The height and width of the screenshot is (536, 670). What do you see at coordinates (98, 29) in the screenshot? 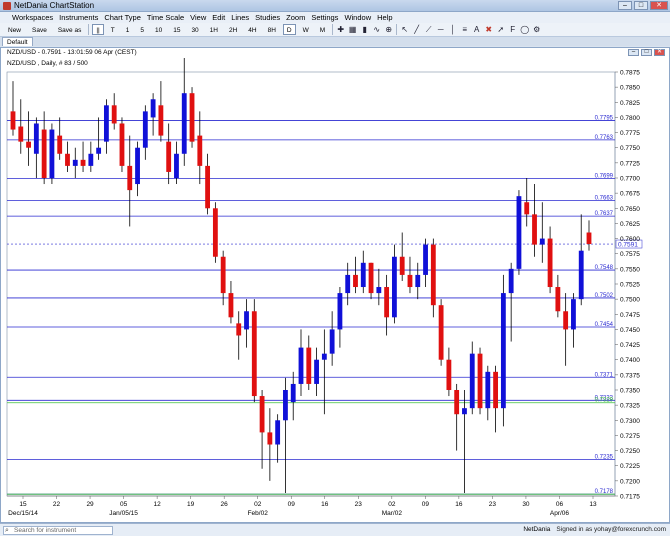
I see `pause-button: ||` at bounding box center [98, 29].